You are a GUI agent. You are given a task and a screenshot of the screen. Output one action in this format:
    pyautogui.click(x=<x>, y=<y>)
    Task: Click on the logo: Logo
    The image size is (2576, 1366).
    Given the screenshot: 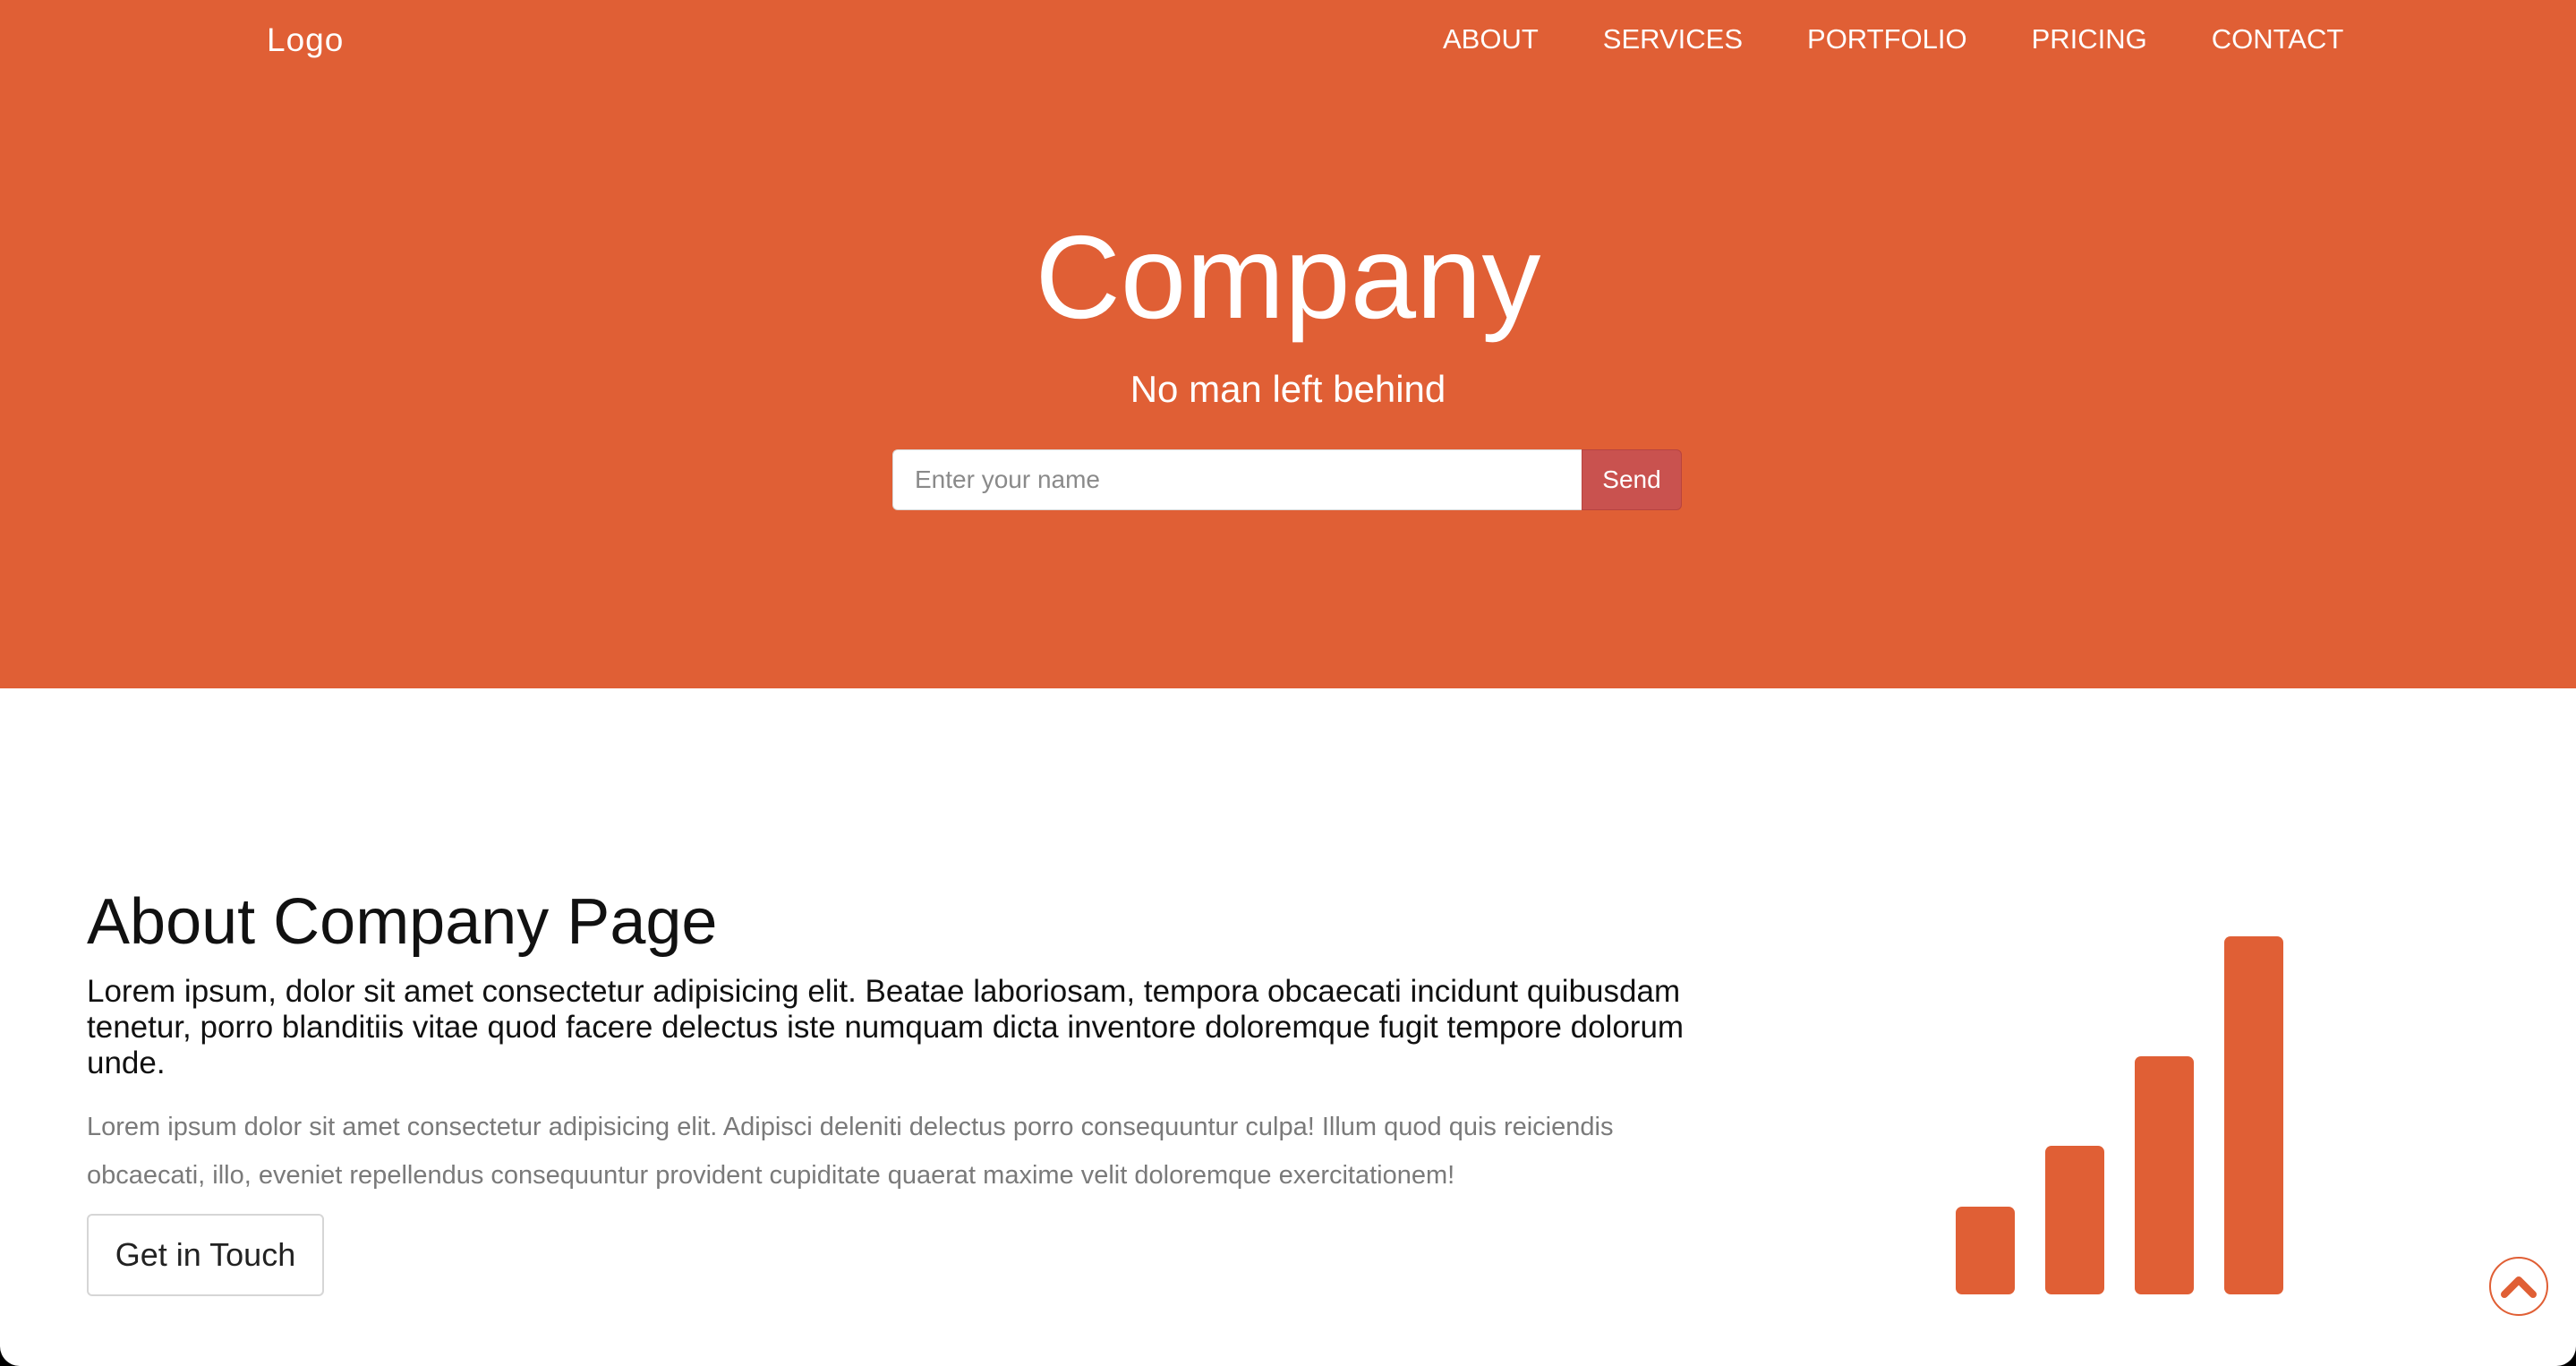 What is the action you would take?
    pyautogui.click(x=305, y=40)
    